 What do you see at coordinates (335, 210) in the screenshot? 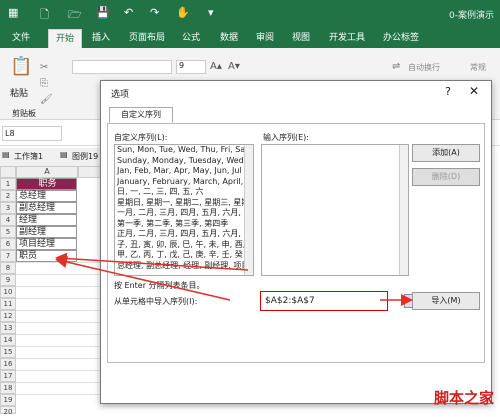
I see `list-entries-textarea` at bounding box center [335, 210].